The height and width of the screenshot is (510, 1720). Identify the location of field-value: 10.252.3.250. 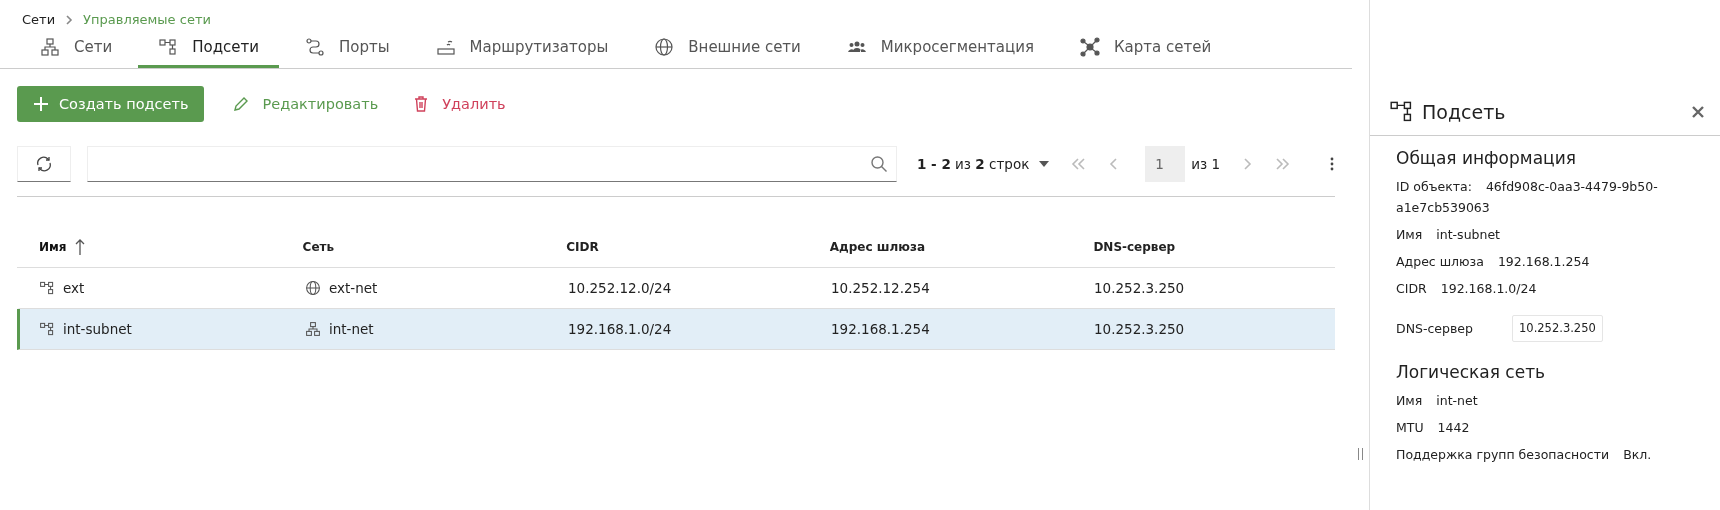
(1557, 328).